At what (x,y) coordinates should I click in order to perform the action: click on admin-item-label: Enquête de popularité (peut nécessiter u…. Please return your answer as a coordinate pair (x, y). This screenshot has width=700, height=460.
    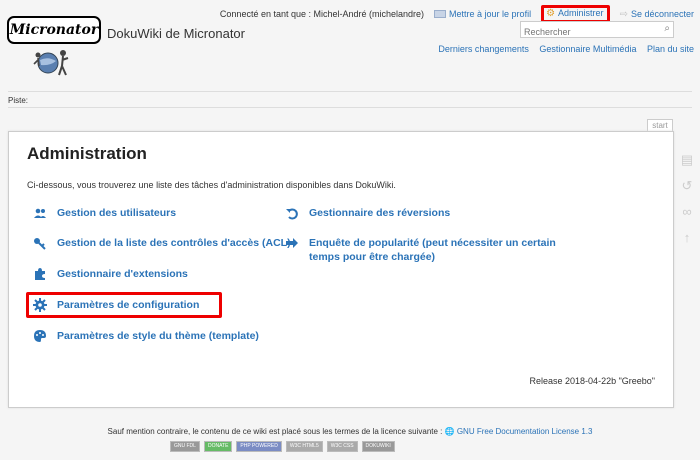
    Looking at the image, I should click on (432, 250).